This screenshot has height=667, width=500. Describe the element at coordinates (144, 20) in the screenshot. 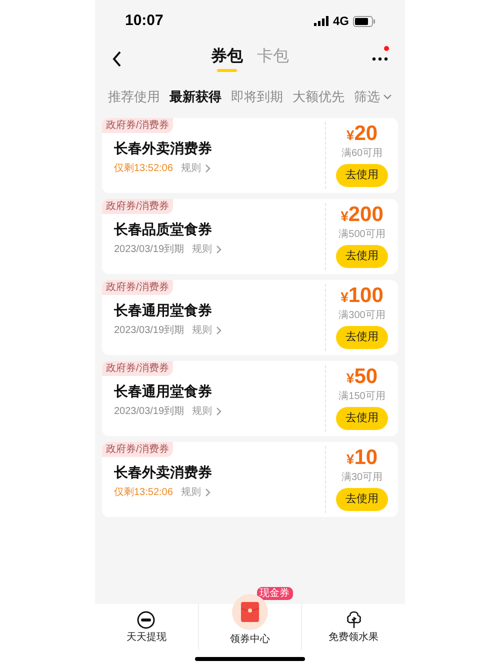

I see `status-time: 10:07` at that location.